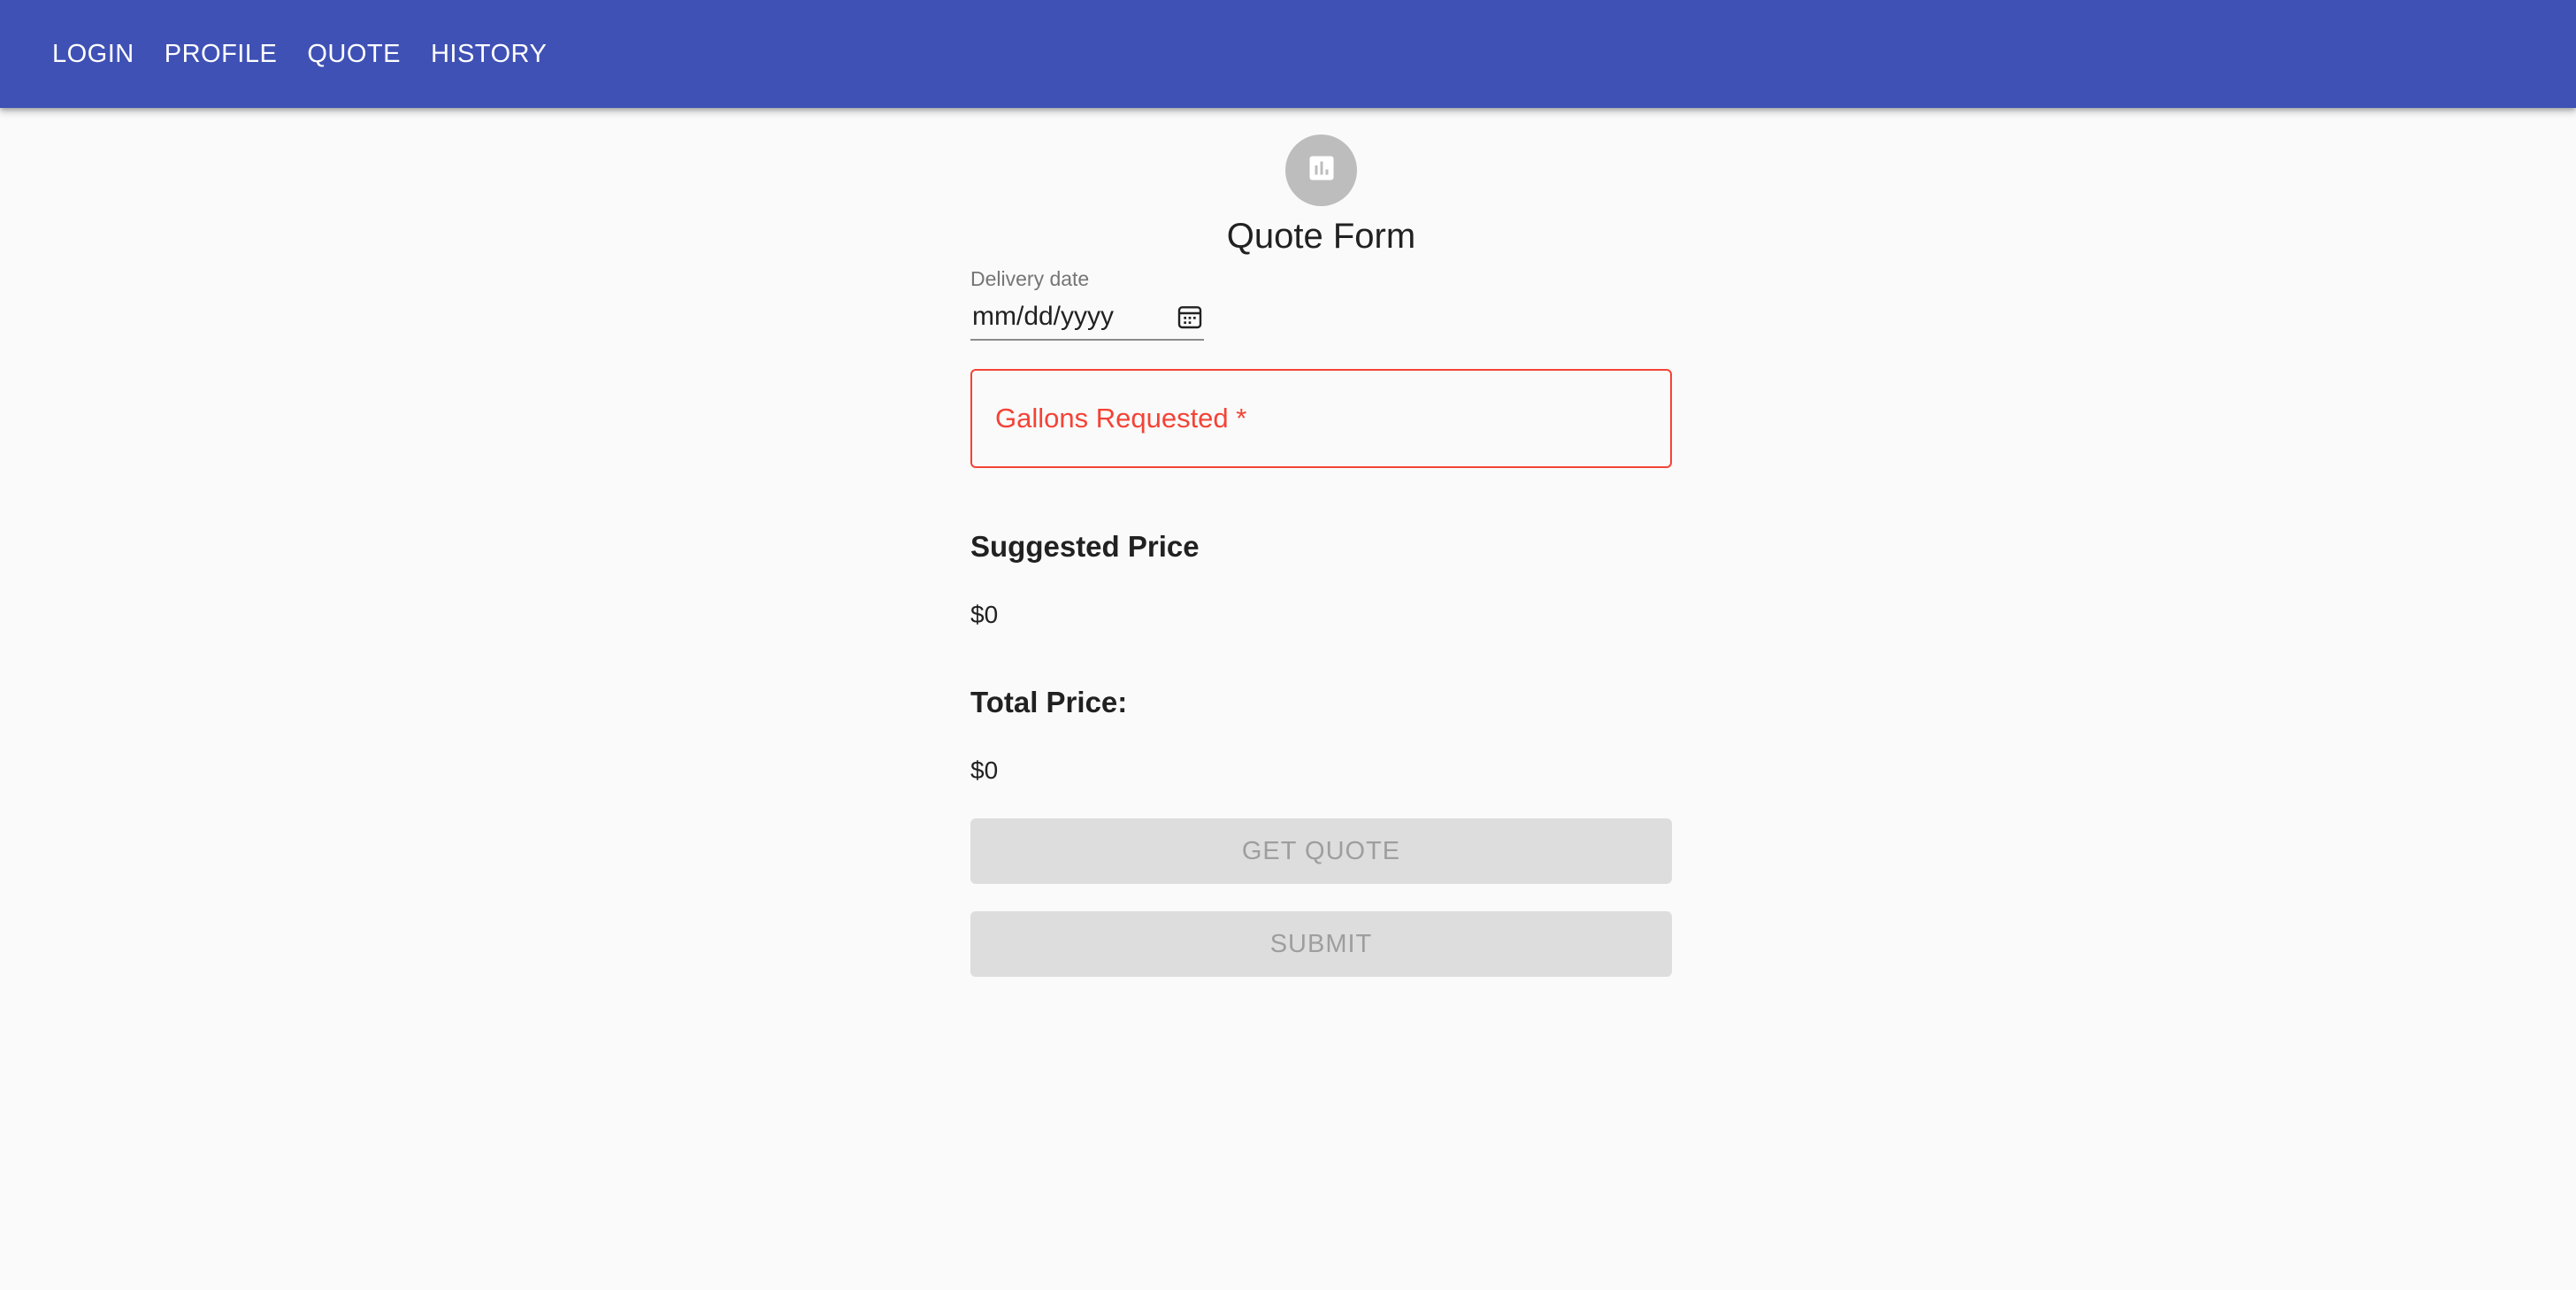 This screenshot has width=2576, height=1290. Describe the element at coordinates (1049, 702) in the screenshot. I see `total-price-heading: Total Price:` at that location.